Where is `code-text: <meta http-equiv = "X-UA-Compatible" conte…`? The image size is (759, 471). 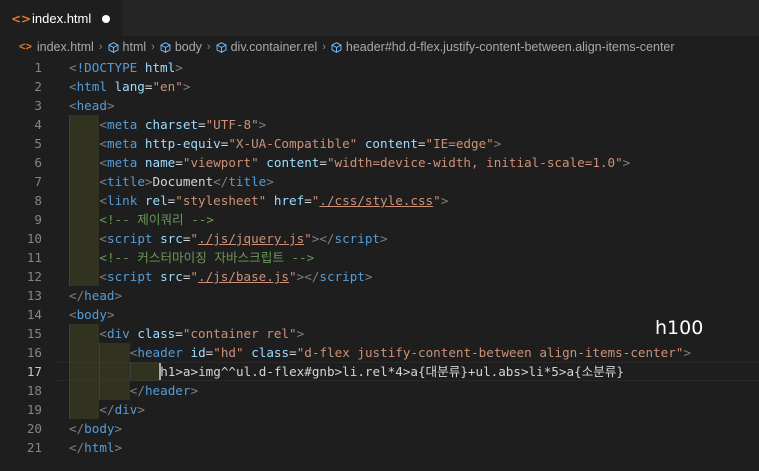
code-text: <meta http-equiv = "X-UA-Compatible" conte… is located at coordinates (300, 143).